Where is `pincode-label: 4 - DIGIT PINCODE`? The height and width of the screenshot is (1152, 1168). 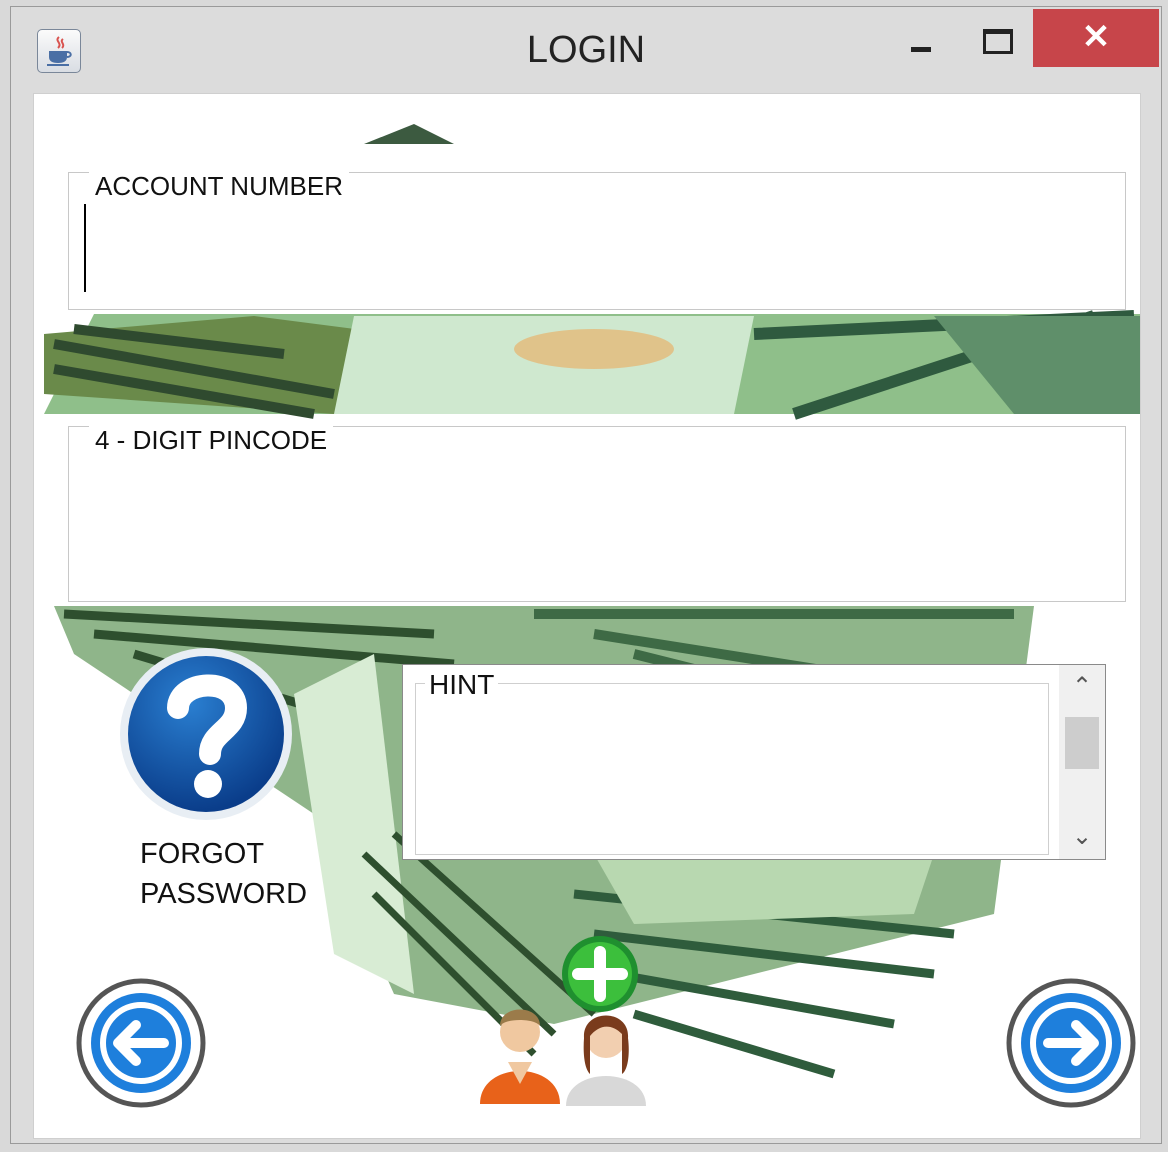 pincode-label: 4 - DIGIT PINCODE is located at coordinates (211, 440).